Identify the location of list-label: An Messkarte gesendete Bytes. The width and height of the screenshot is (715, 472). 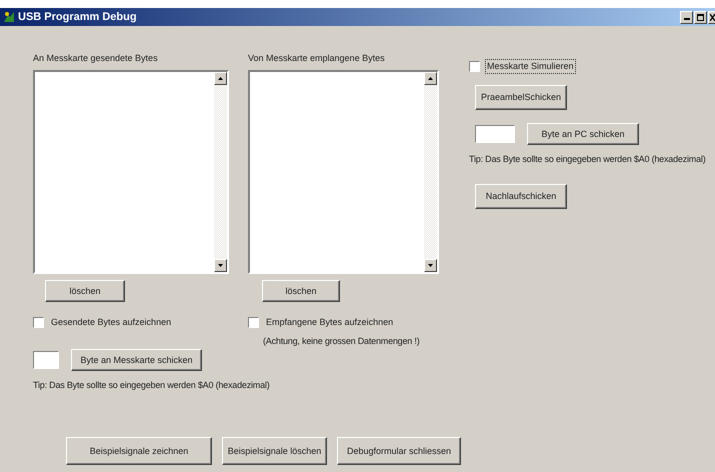
(96, 58).